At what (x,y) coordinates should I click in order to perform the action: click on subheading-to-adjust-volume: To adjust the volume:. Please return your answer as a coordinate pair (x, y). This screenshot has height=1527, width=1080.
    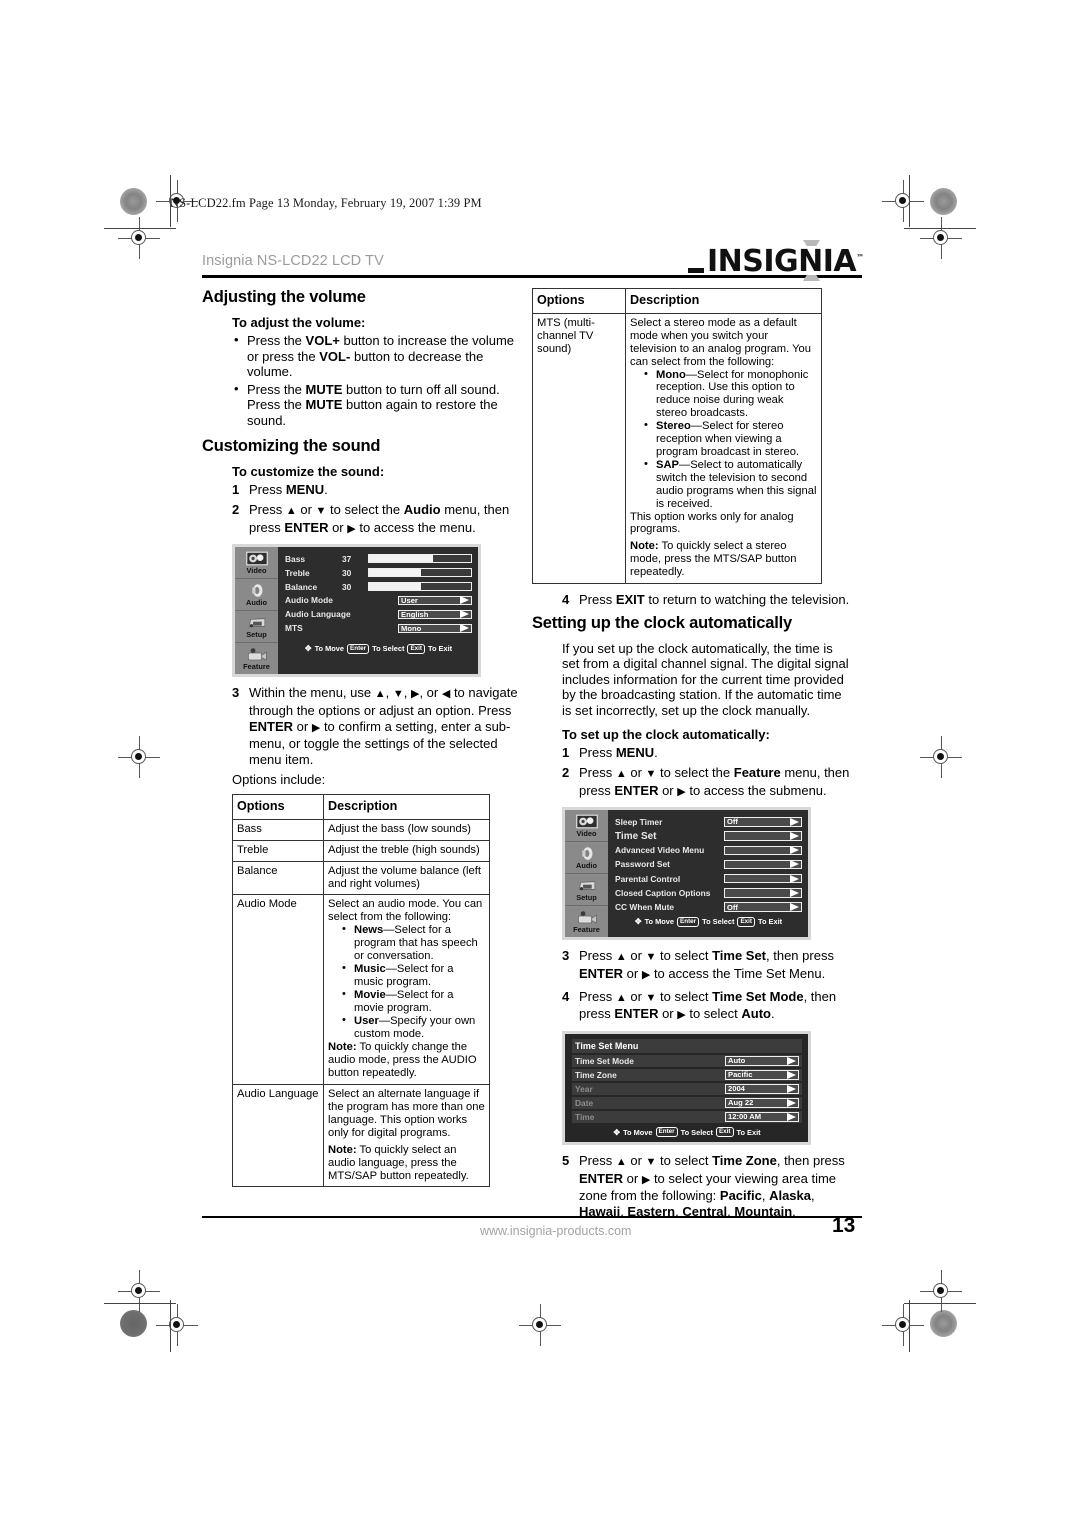
    Looking at the image, I should click on (299, 322).